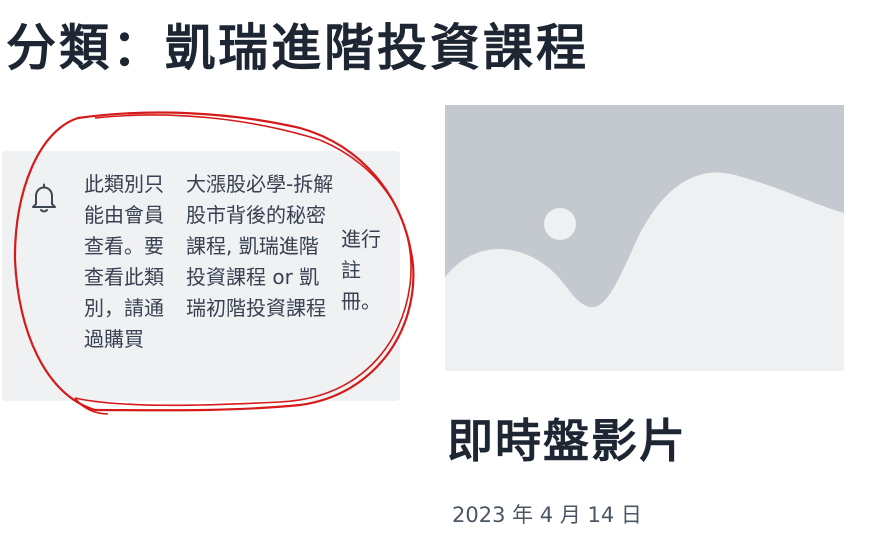 The width and height of the screenshot is (879, 557). I want to click on post-date: 2023 年 4 月 14 日, so click(547, 515).